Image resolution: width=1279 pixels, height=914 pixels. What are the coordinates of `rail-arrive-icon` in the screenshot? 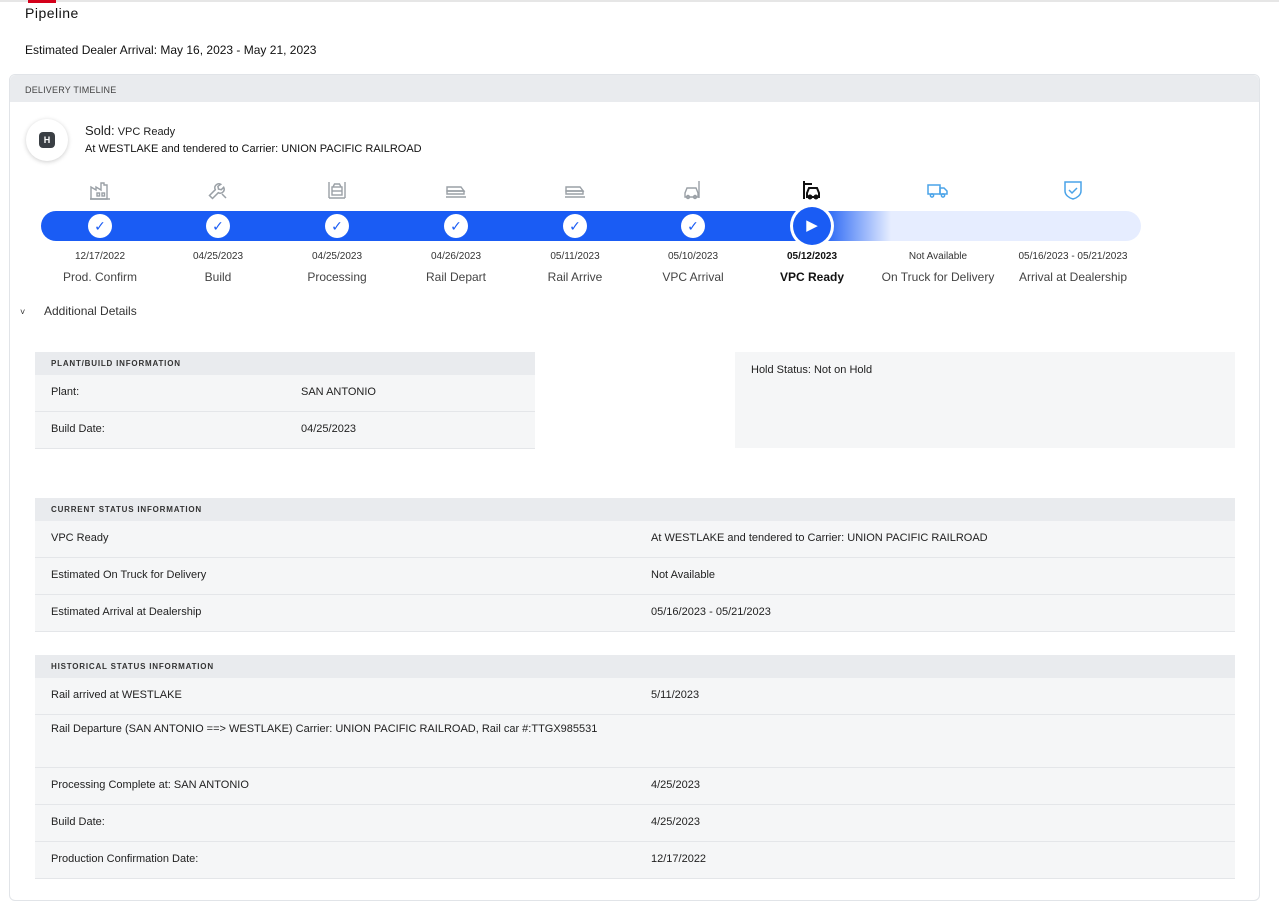 It's located at (575, 190).